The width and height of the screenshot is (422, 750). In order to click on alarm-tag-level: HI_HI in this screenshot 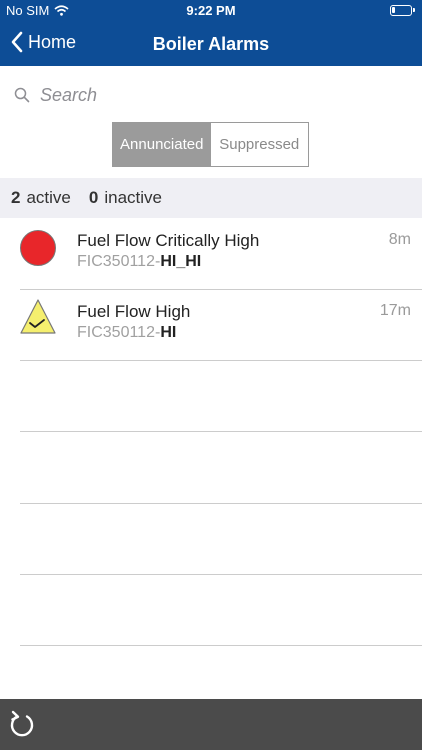, I will do `click(181, 261)`.